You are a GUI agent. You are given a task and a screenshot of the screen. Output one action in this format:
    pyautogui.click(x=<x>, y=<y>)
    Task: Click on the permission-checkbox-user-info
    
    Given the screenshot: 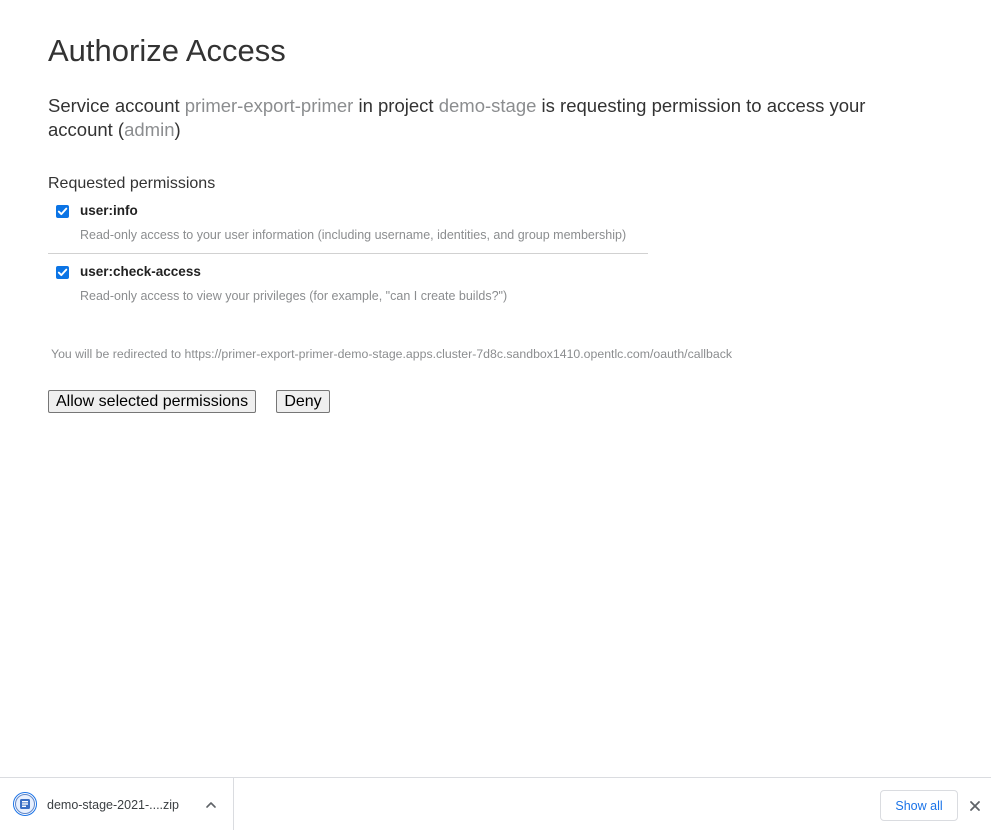 What is the action you would take?
    pyautogui.click(x=62, y=211)
    